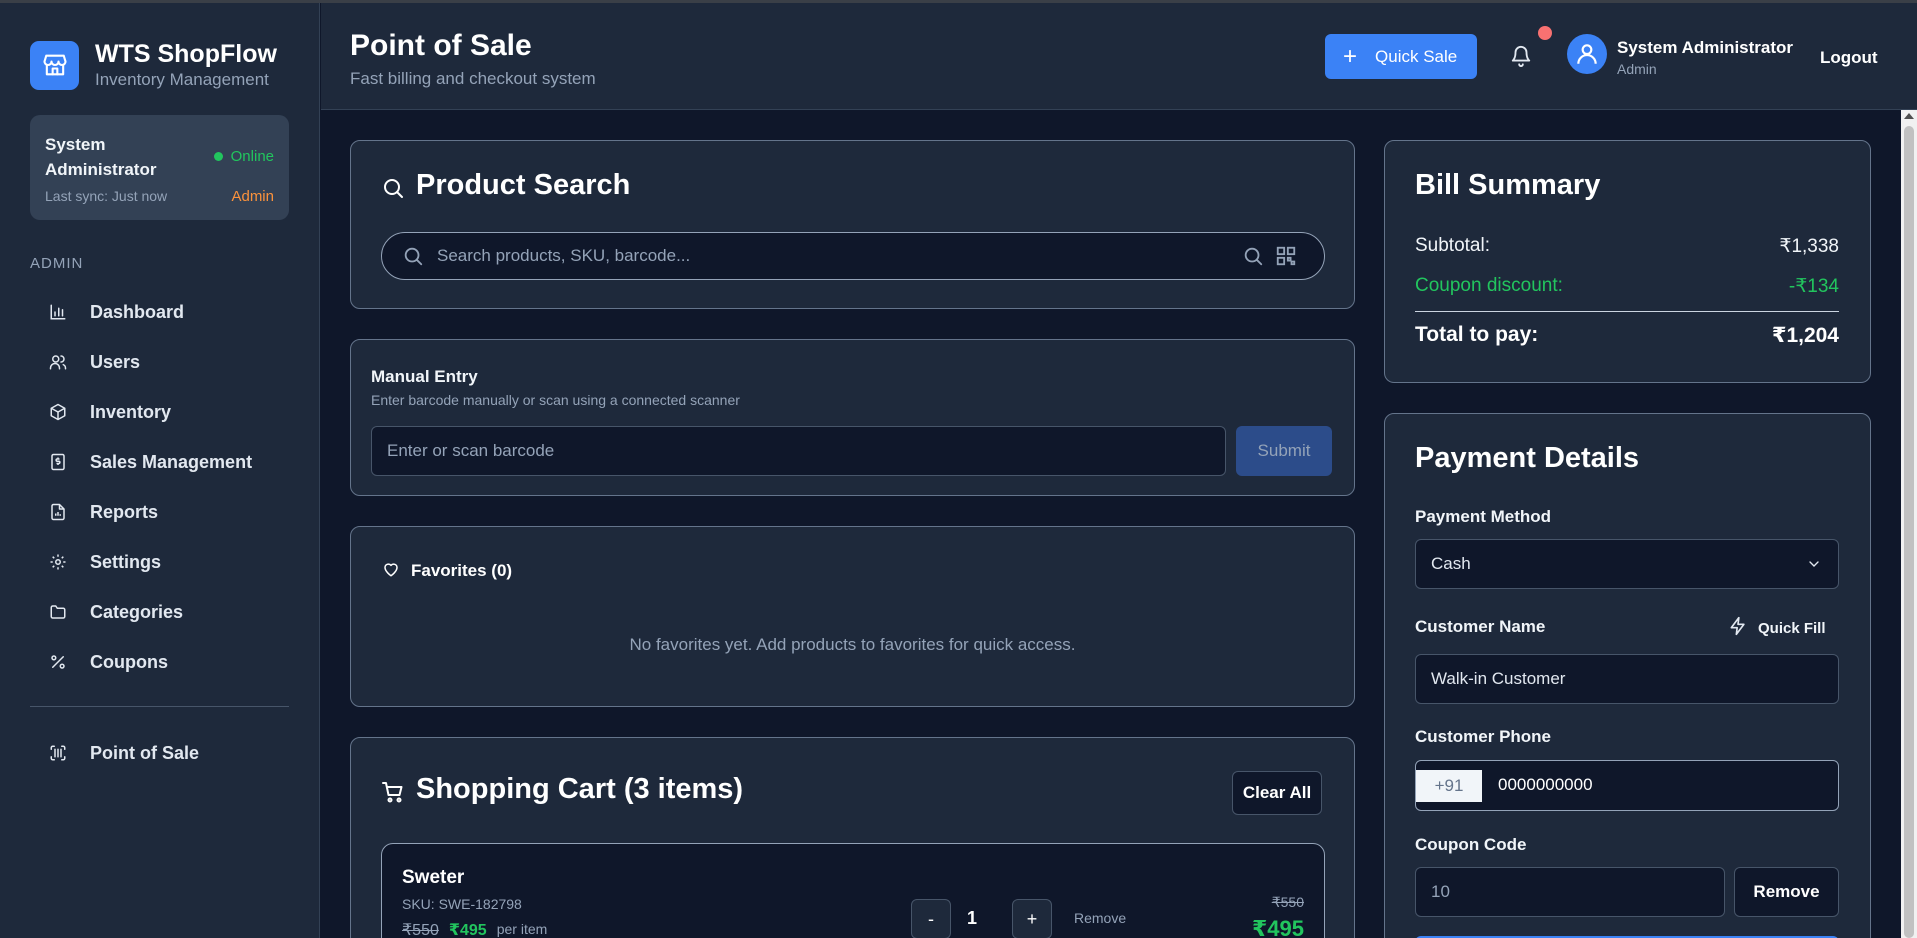 This screenshot has height=938, width=1917. I want to click on customer-phone-field: +91 0000000000, so click(1627, 785).